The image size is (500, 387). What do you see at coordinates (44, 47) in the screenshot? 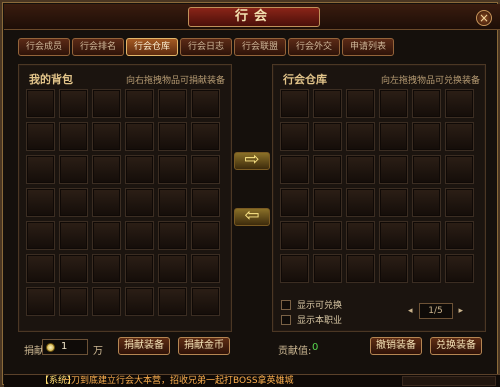
I see `tab-members: 行会成员` at bounding box center [44, 47].